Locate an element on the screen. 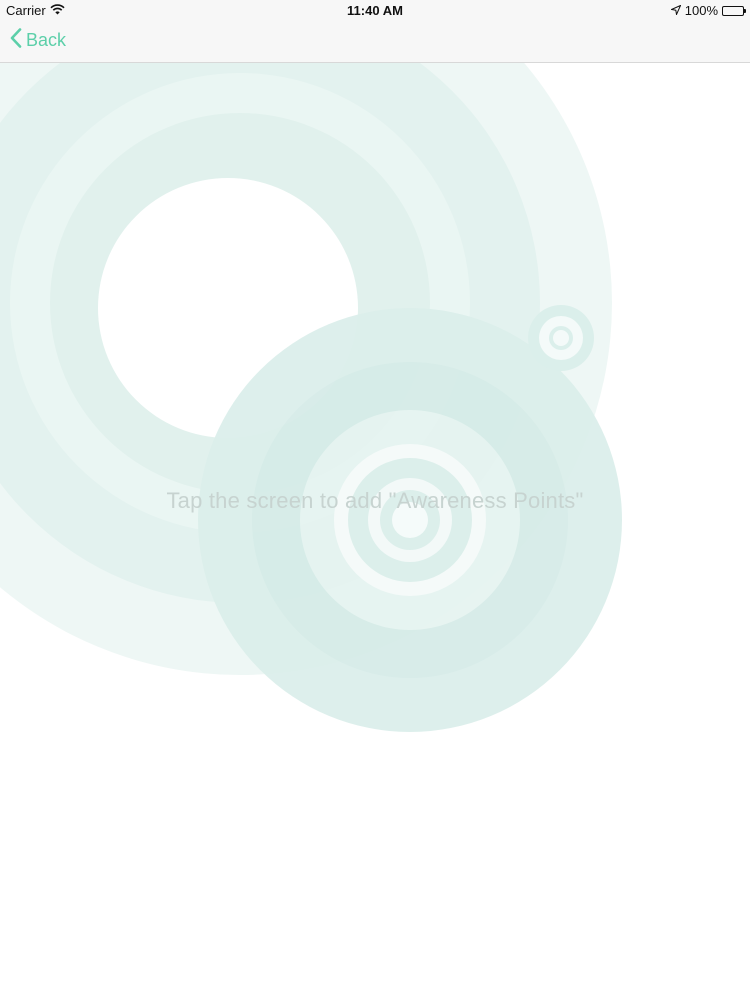 The width and height of the screenshot is (750, 1000). battery-icon is located at coordinates (734, 10).